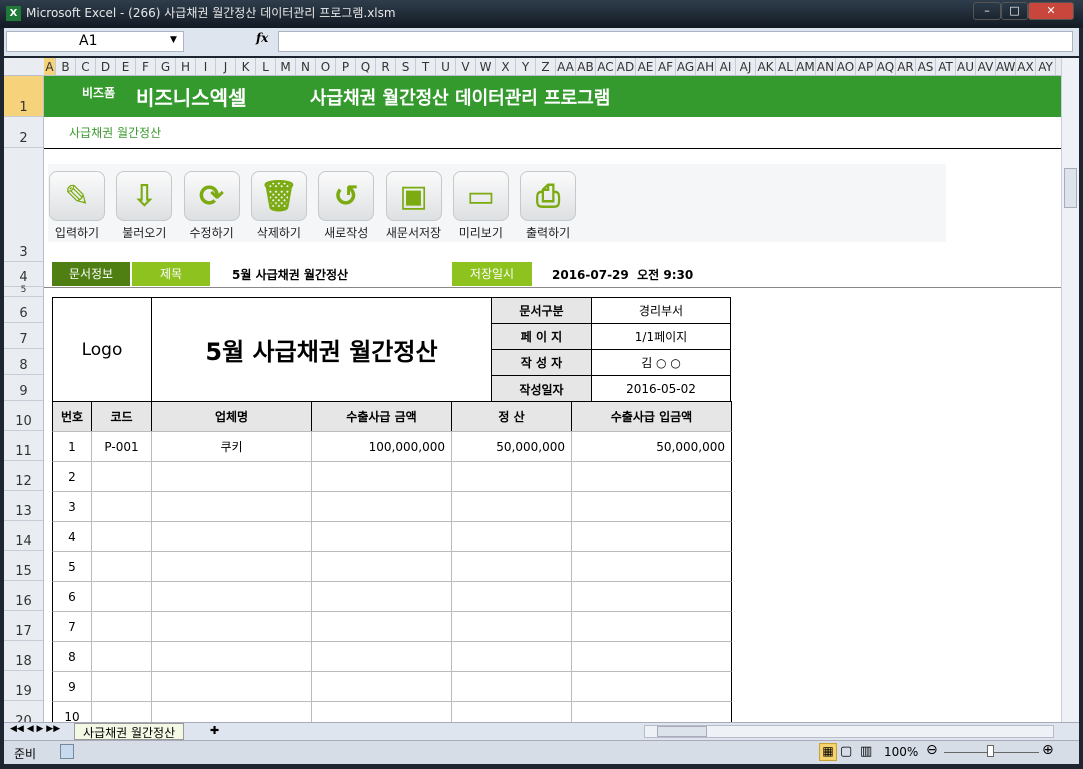 This screenshot has width=1083, height=769. What do you see at coordinates (661, 389) in the screenshot?
I see `meta-value-cell: 2016-05-02` at bounding box center [661, 389].